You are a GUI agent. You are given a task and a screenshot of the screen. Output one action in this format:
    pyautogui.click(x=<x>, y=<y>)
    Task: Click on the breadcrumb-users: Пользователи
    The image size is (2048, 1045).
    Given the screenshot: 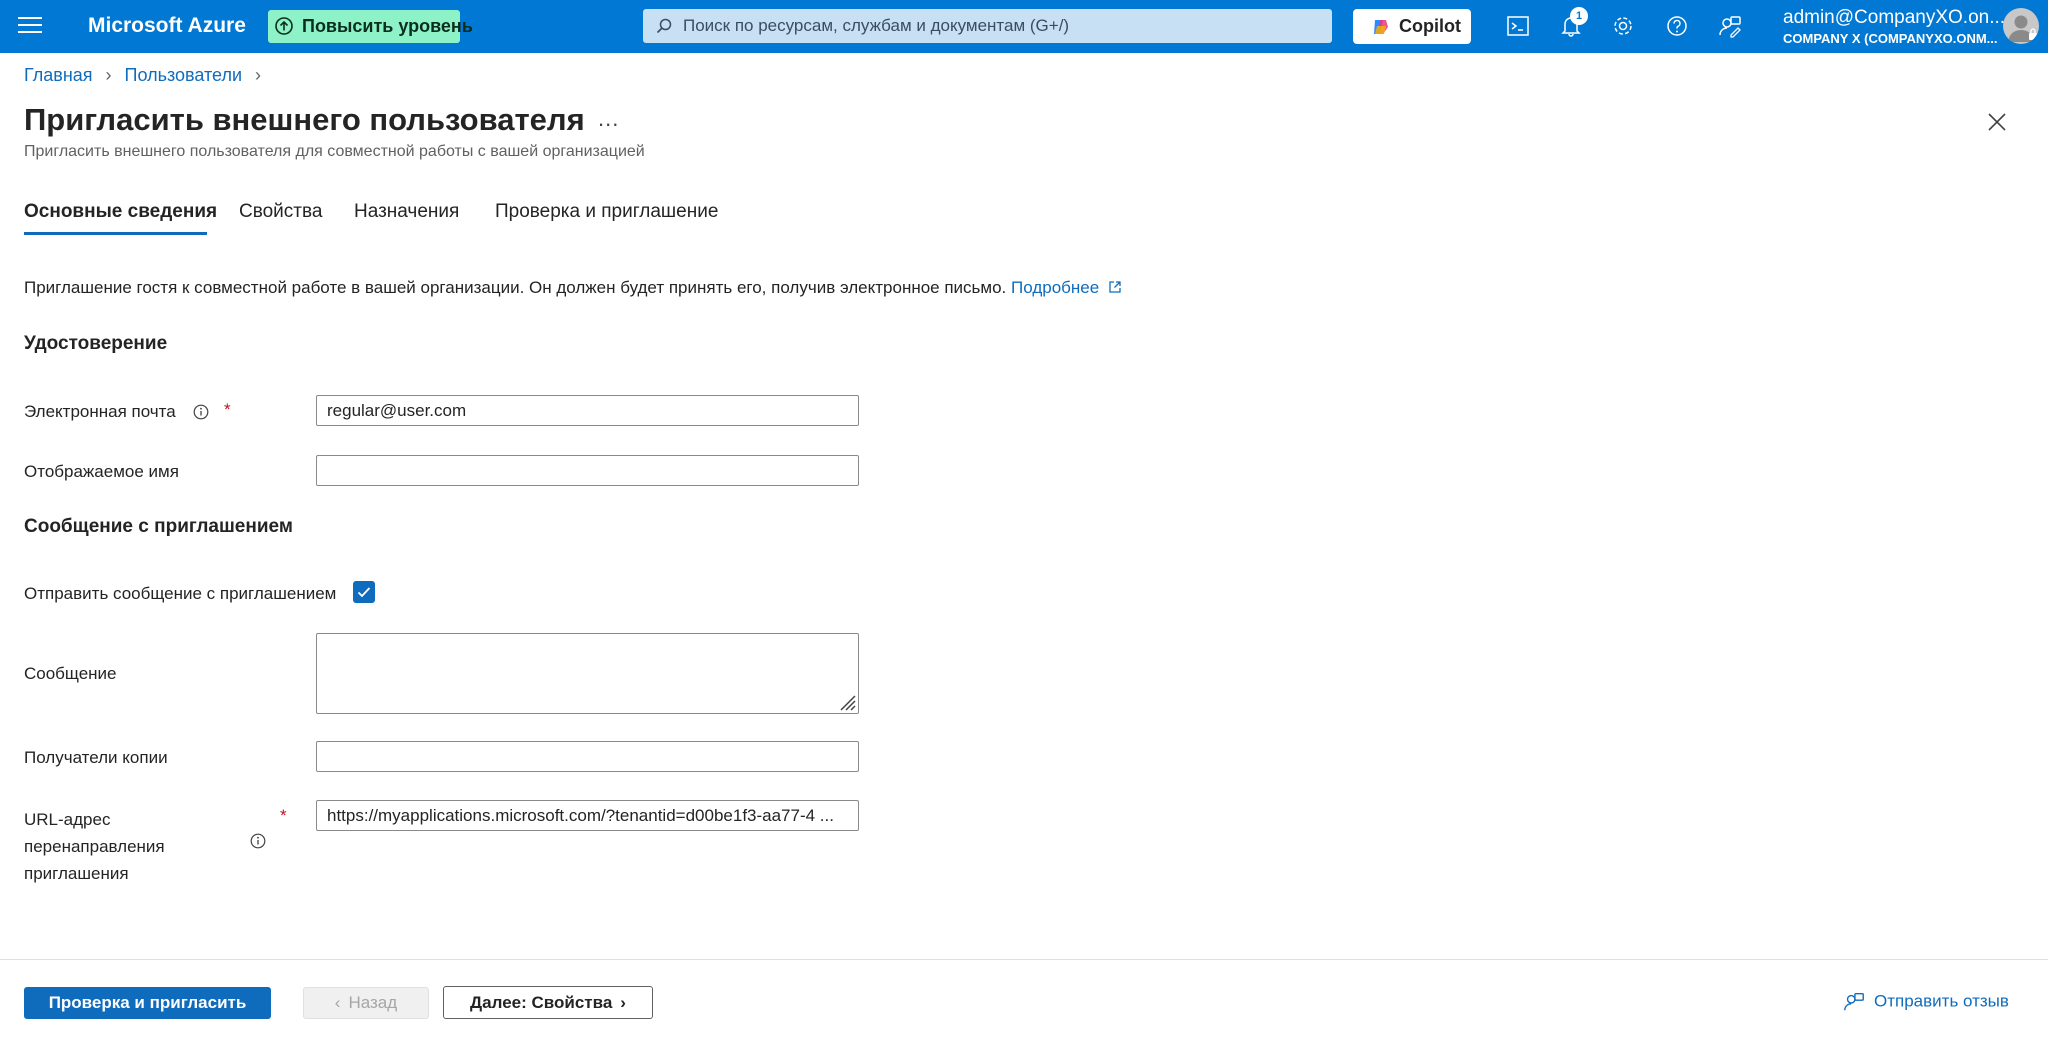 What is the action you would take?
    pyautogui.click(x=183, y=75)
    